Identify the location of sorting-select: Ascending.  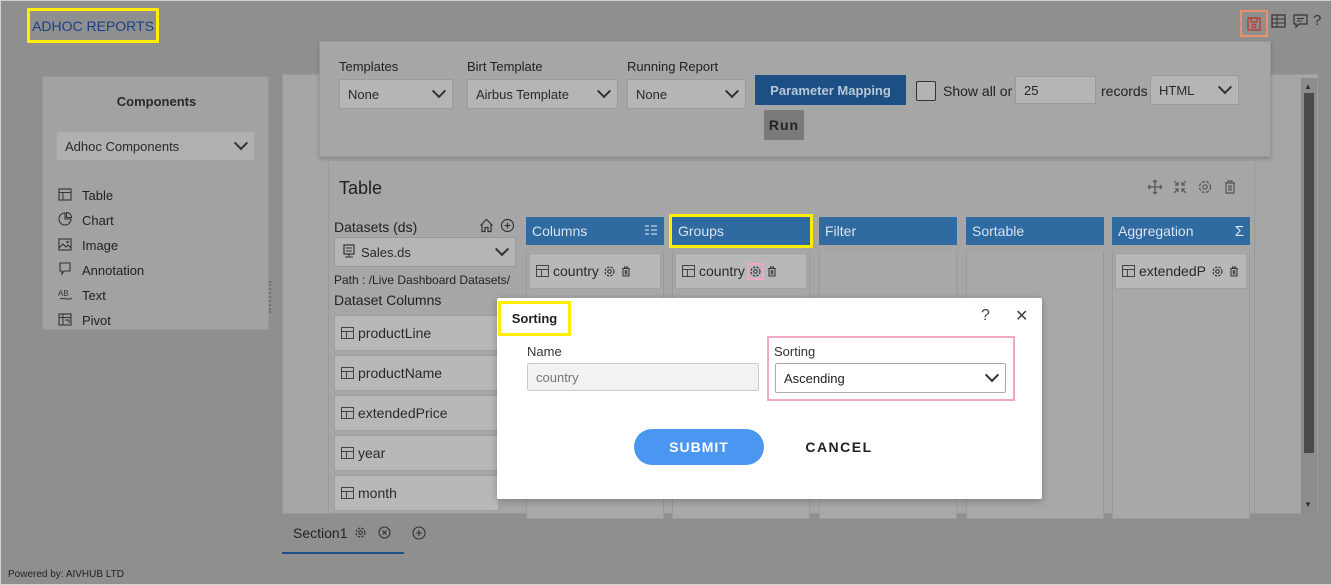
(890, 378).